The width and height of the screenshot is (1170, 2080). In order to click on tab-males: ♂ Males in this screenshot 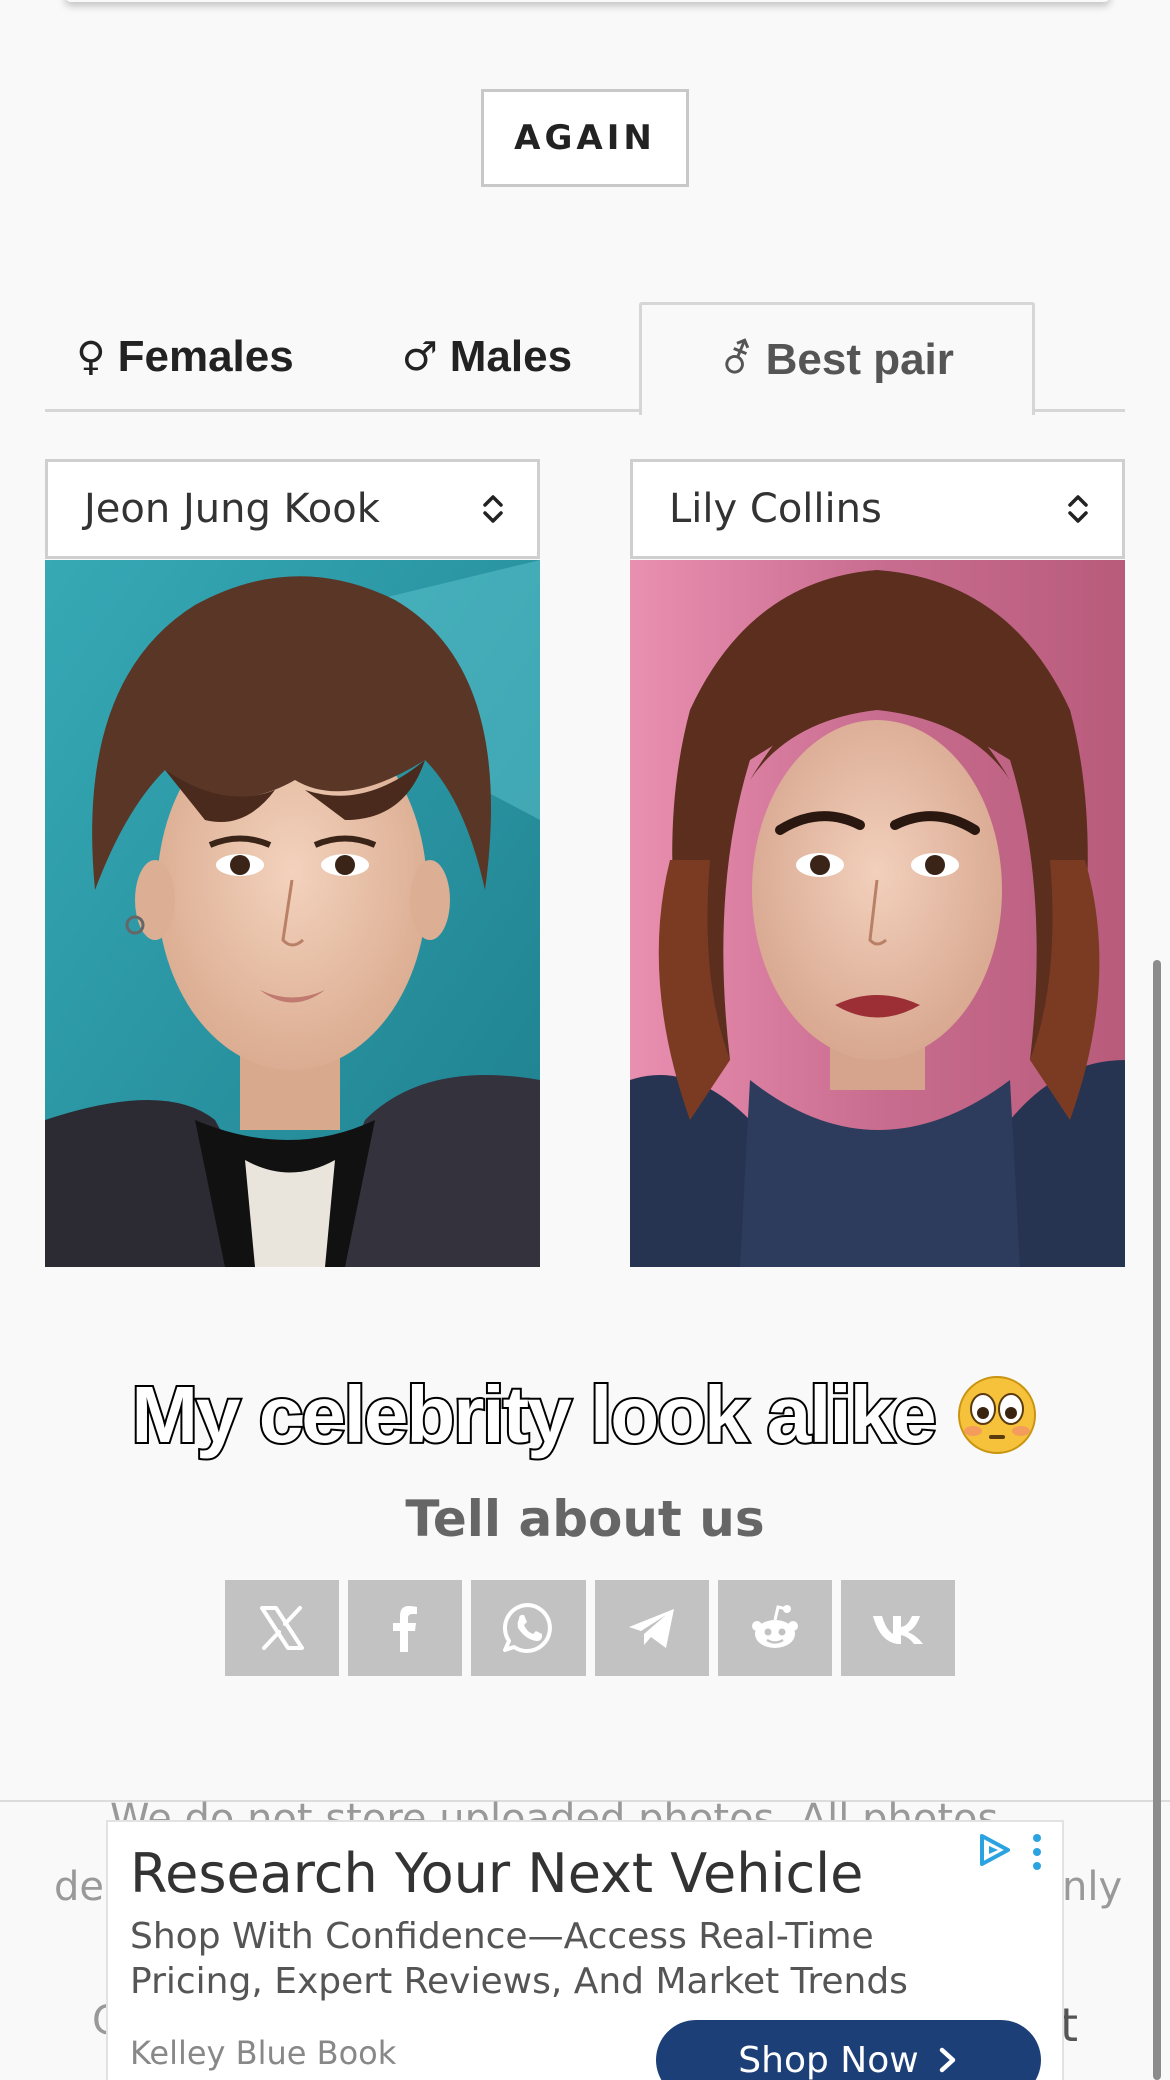, I will do `click(487, 357)`.